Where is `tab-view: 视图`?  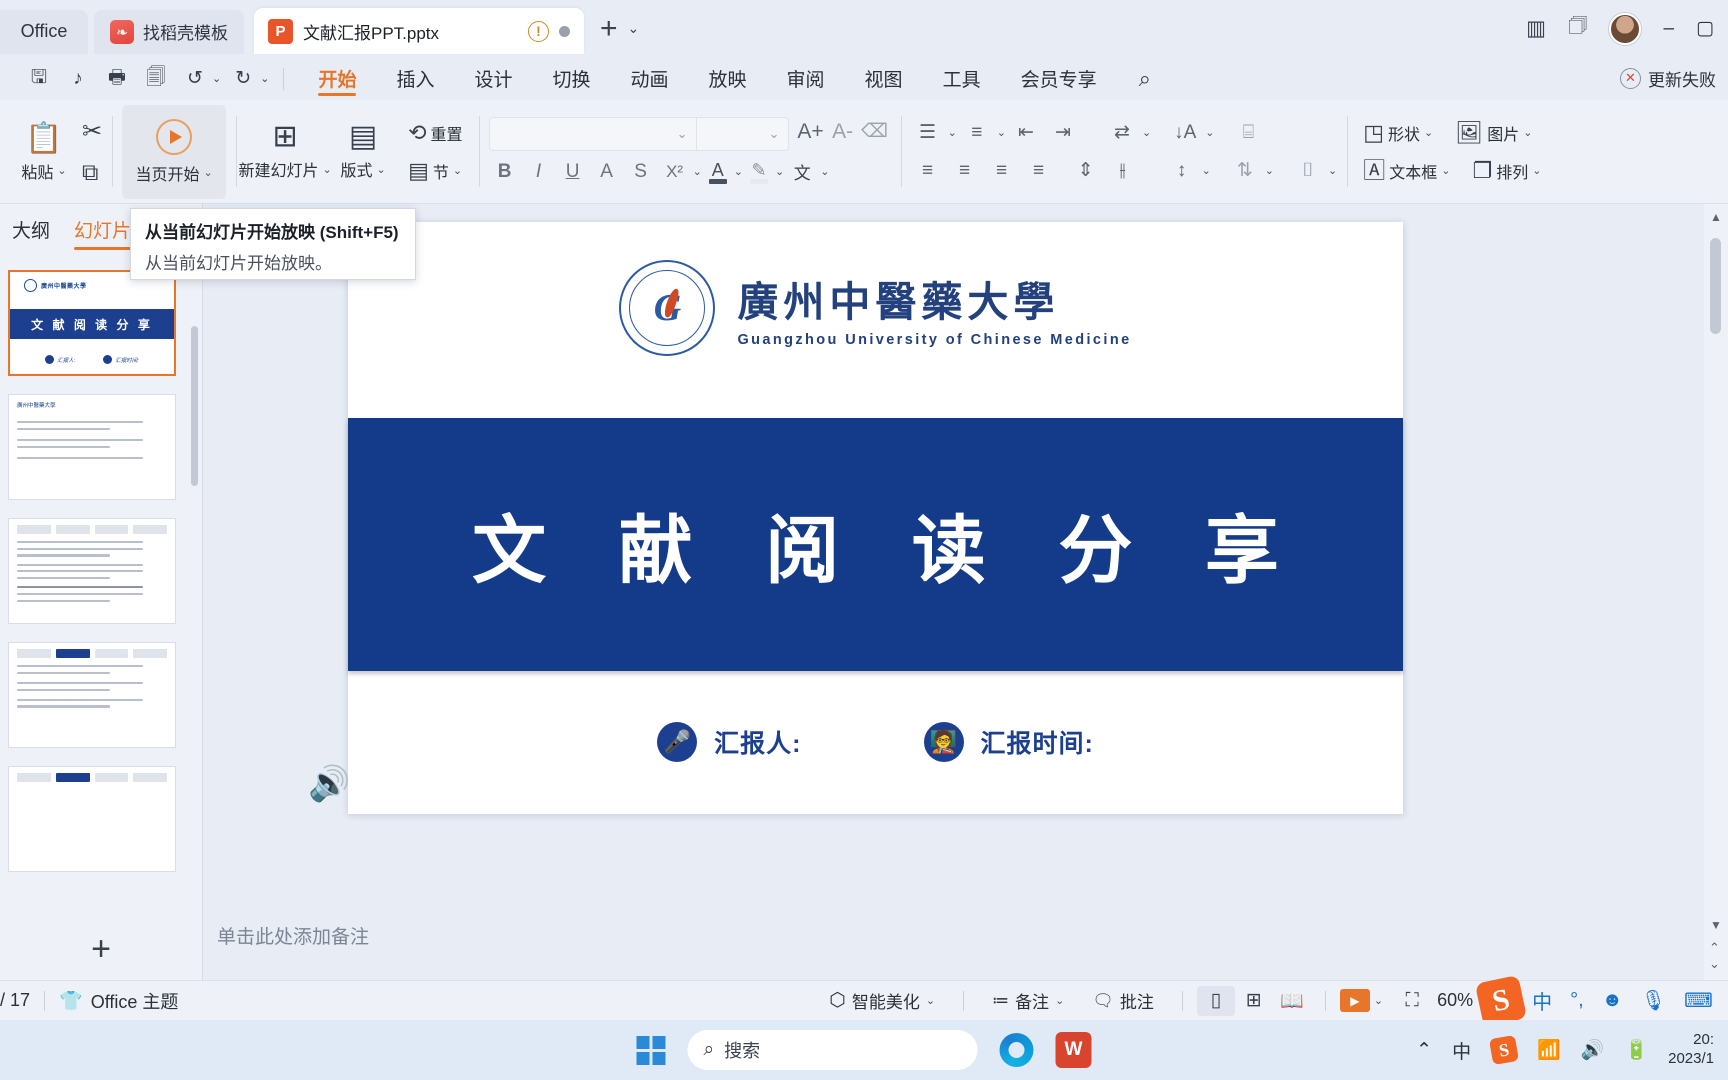
tab-view: 视图 is located at coordinates (884, 79).